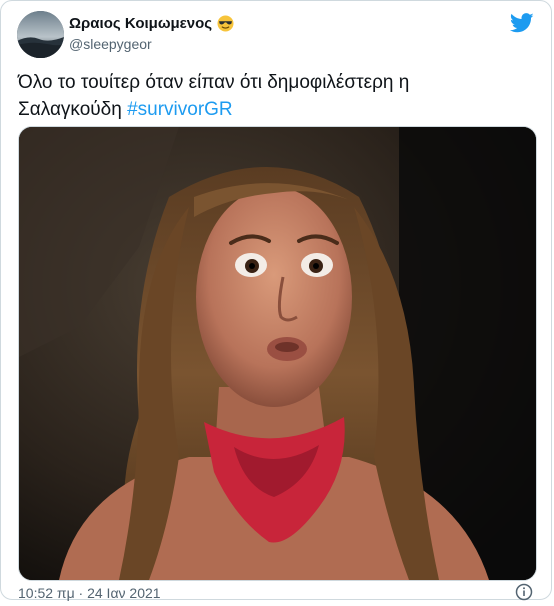 Image resolution: width=554 pixels, height=606 pixels. I want to click on hashtag-link: #survivorGR, so click(180, 109).